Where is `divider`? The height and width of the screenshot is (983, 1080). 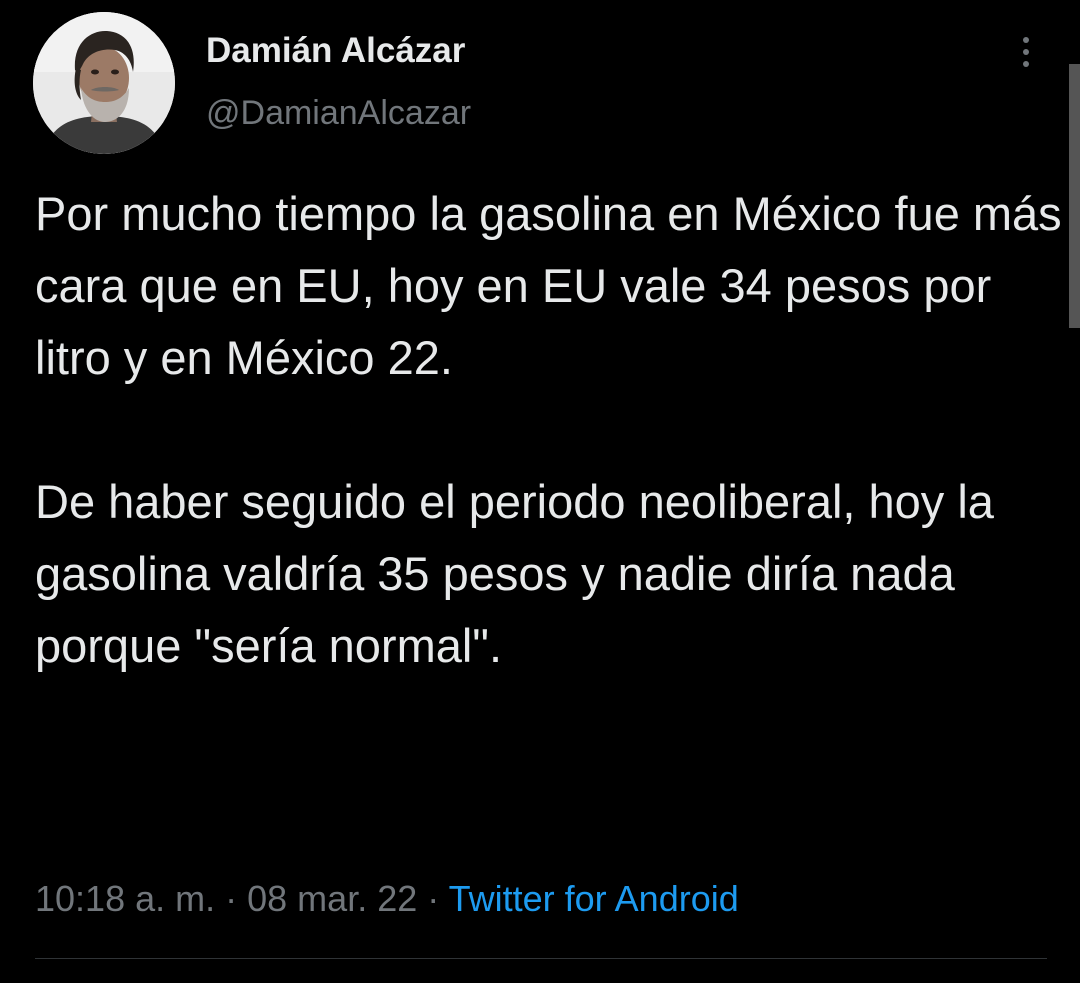
divider is located at coordinates (541, 958).